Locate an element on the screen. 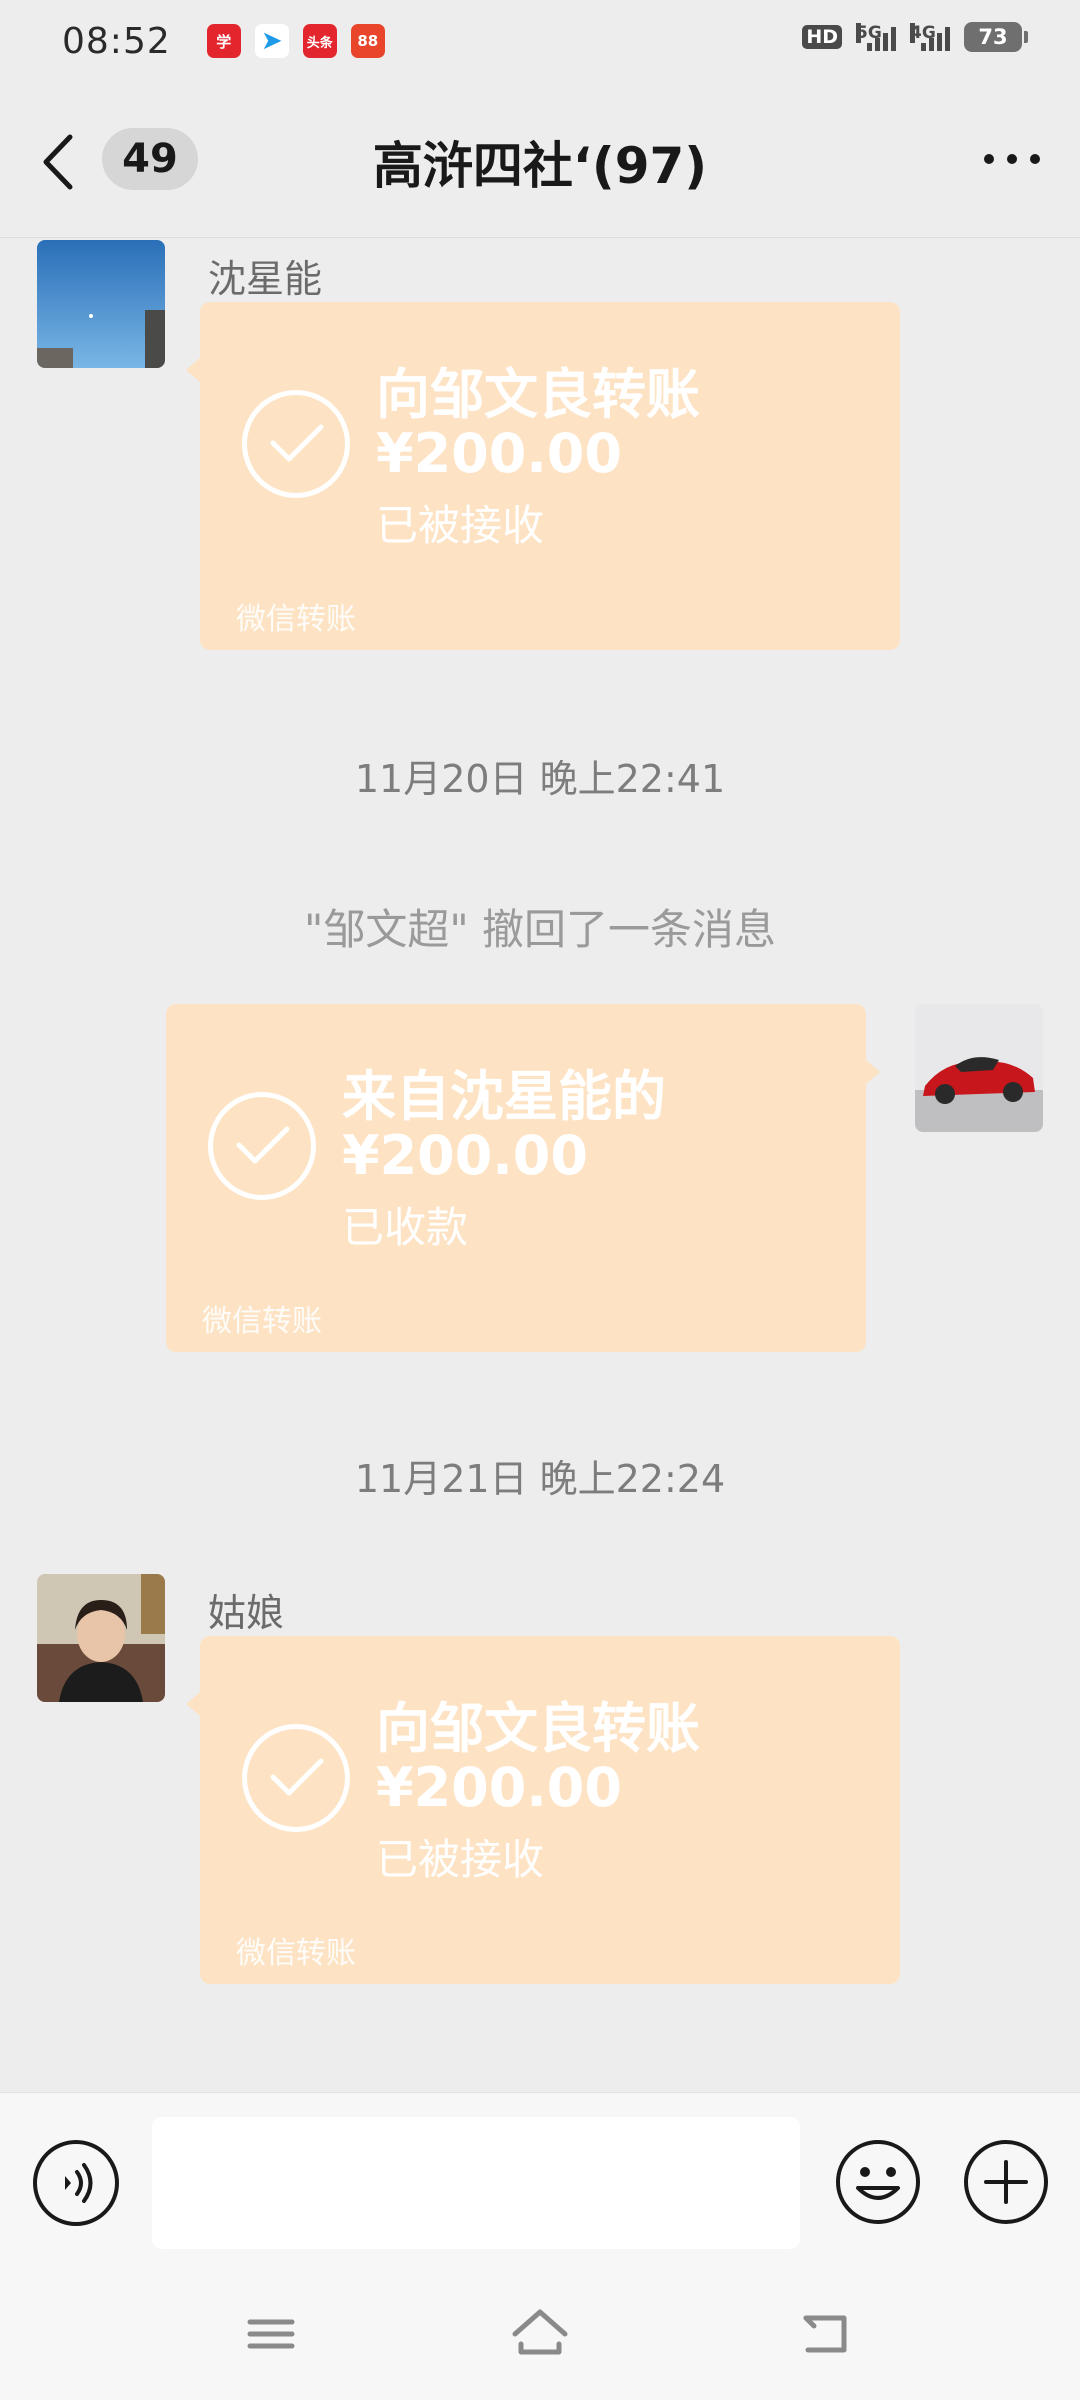 Image resolution: width=1080 pixels, height=2400 pixels. chat-header: 49 高浒四社‘(97) is located at coordinates (540, 160).